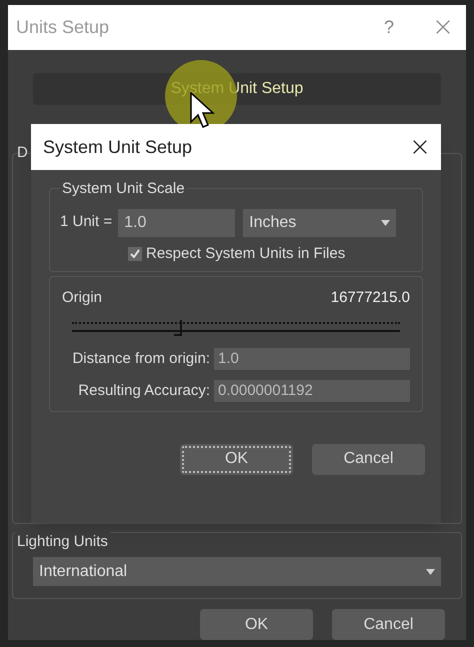 The height and width of the screenshot is (647, 474). What do you see at coordinates (256, 624) in the screenshot?
I see `dialog-button: OK` at bounding box center [256, 624].